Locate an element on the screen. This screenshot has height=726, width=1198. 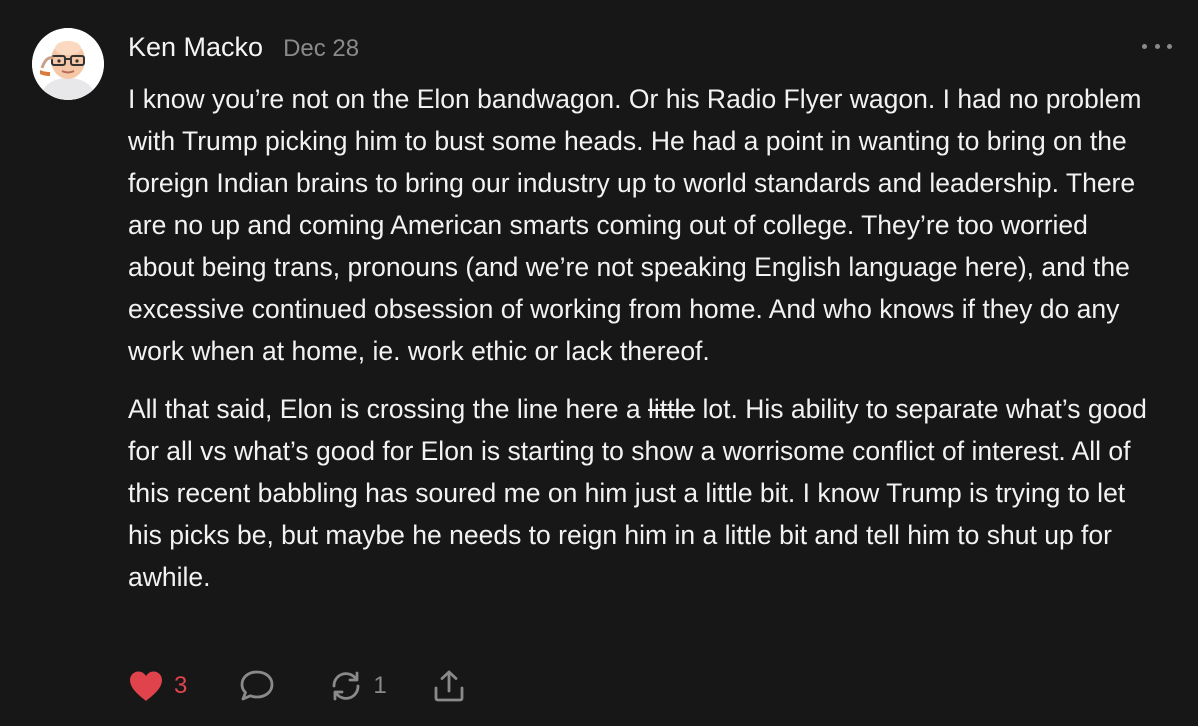
comment-bubble-icon is located at coordinates (257, 685).